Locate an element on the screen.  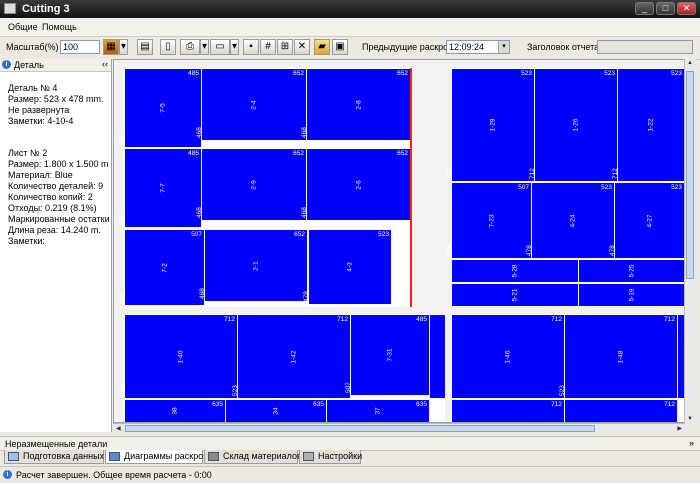
piece: 712 523 1-40 is located at coordinates (178, 356).